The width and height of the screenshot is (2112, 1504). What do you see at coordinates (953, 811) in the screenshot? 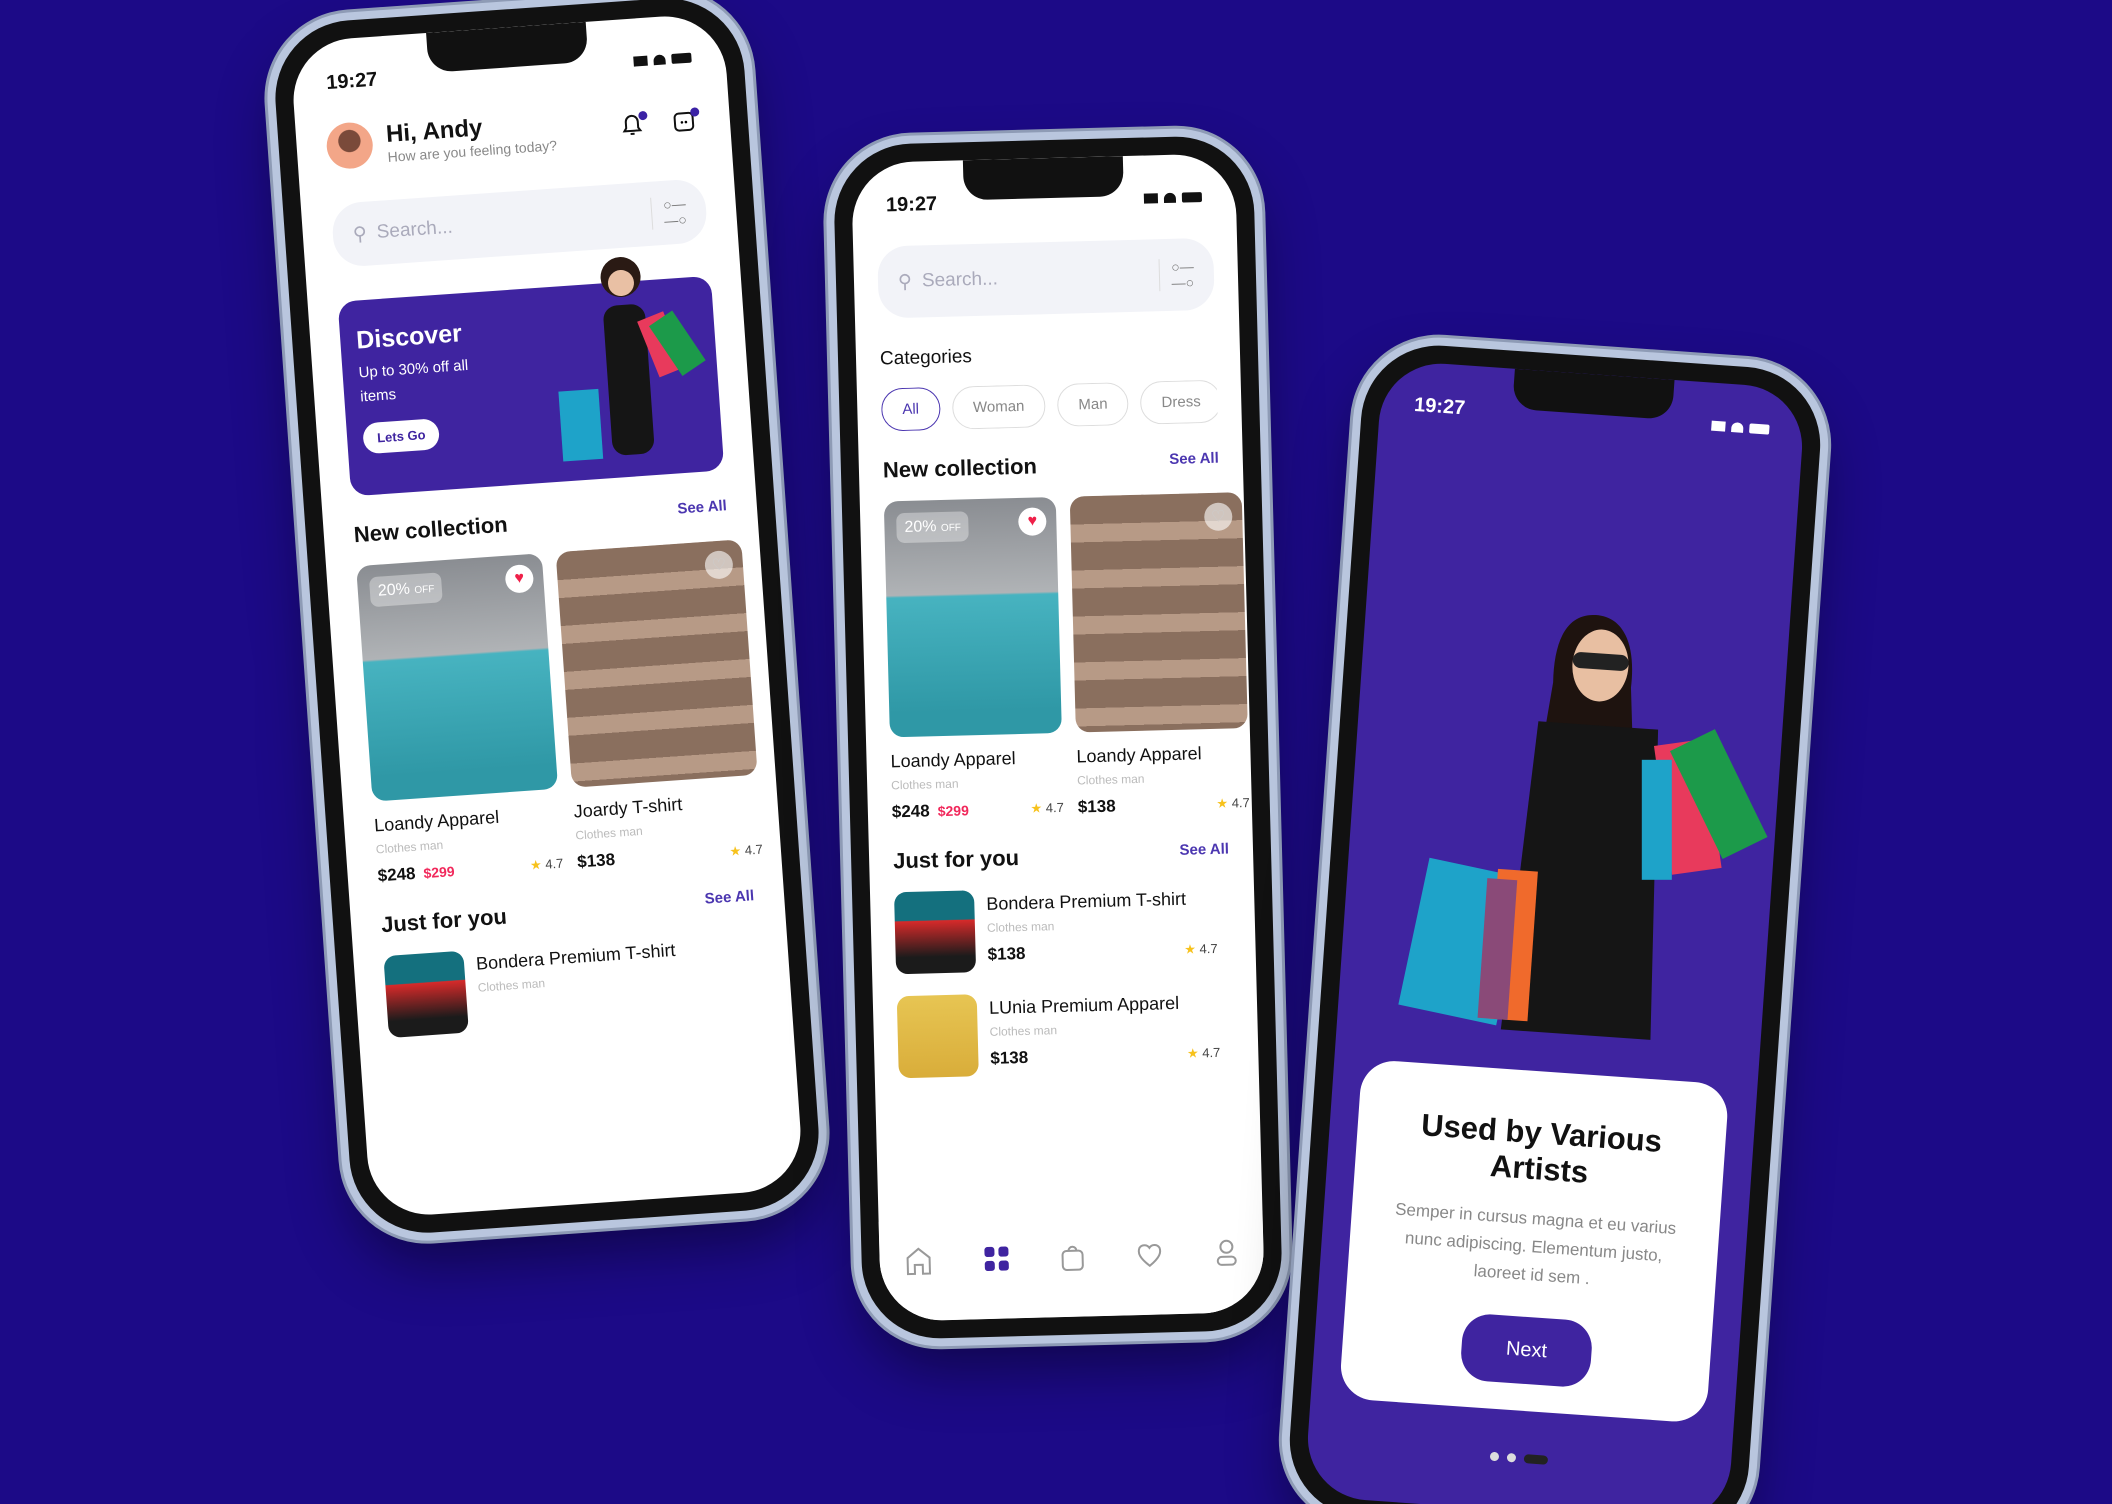
I see `product-old-price: $299` at bounding box center [953, 811].